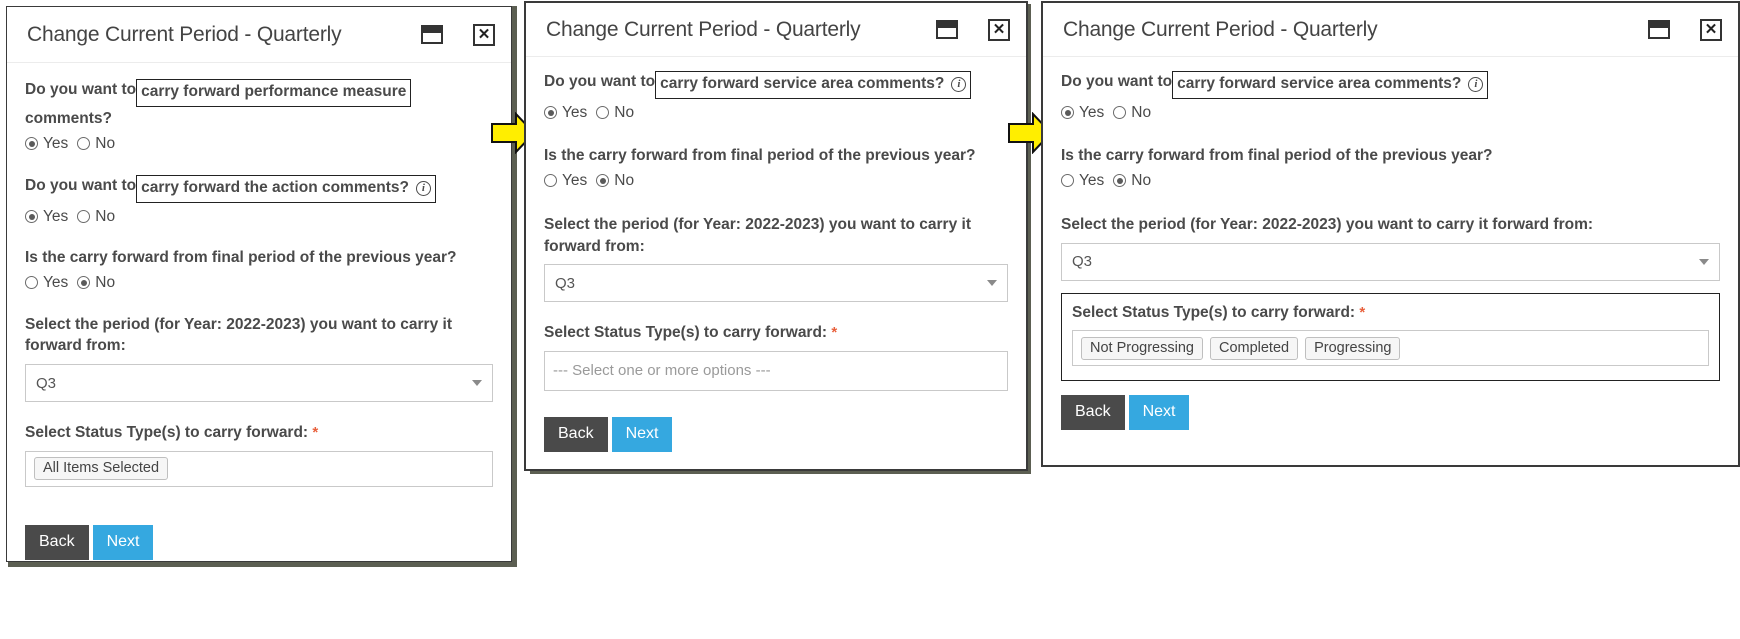 The height and width of the screenshot is (639, 1740). Describe the element at coordinates (1254, 348) in the screenshot. I see `status-chip: Completed` at that location.